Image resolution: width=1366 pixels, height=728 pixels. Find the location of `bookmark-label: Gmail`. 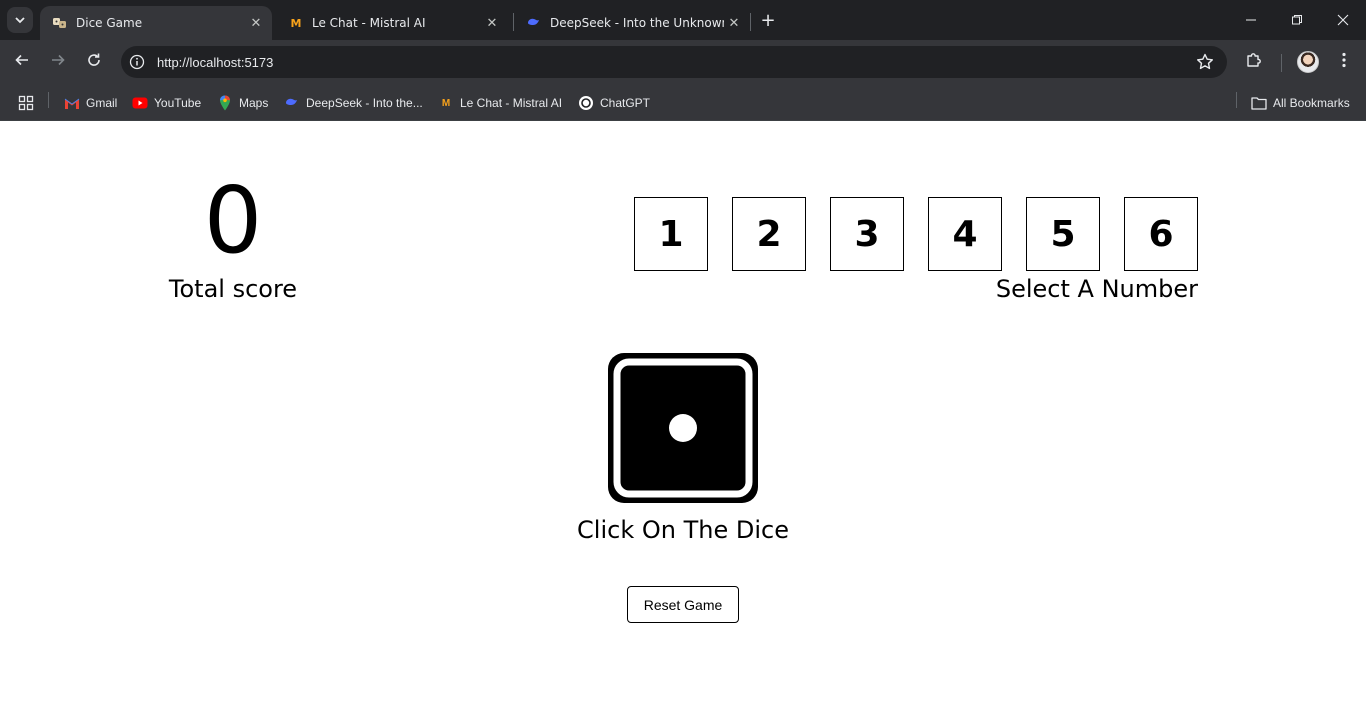

bookmark-label: Gmail is located at coordinates (102, 103).